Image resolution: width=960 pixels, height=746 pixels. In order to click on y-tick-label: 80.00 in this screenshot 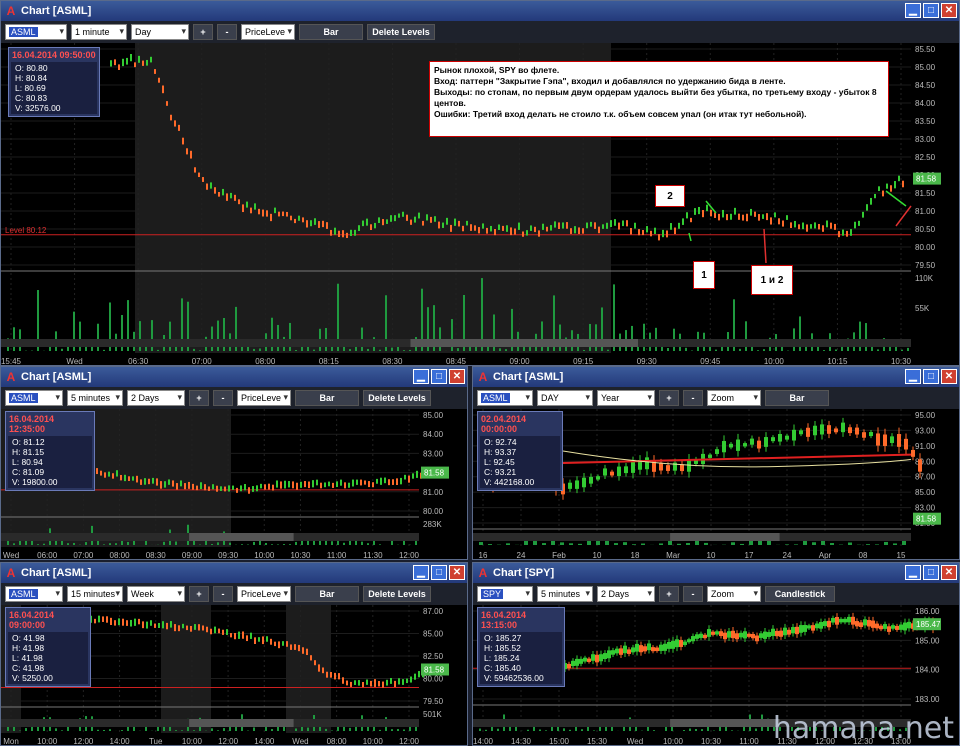, I will do `click(433, 679)`.